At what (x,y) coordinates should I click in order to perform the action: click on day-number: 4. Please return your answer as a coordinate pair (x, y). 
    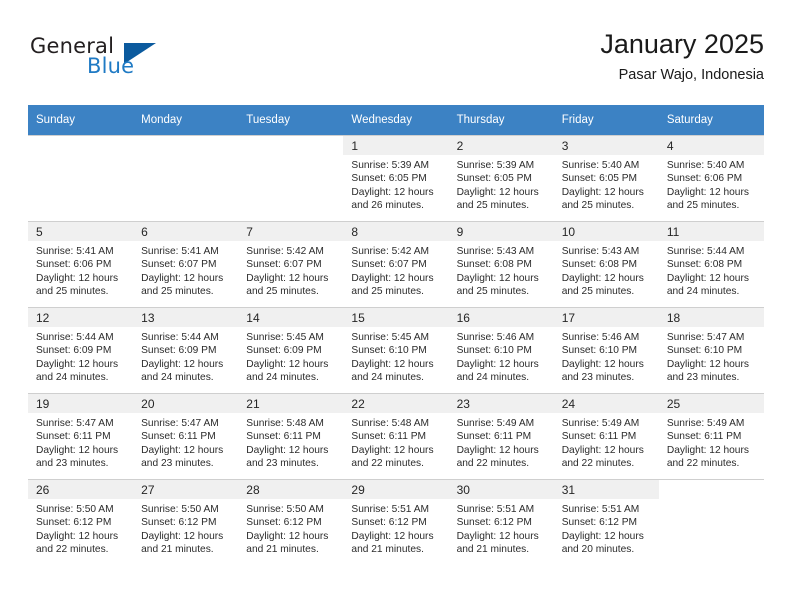
    Looking at the image, I should click on (711, 145).